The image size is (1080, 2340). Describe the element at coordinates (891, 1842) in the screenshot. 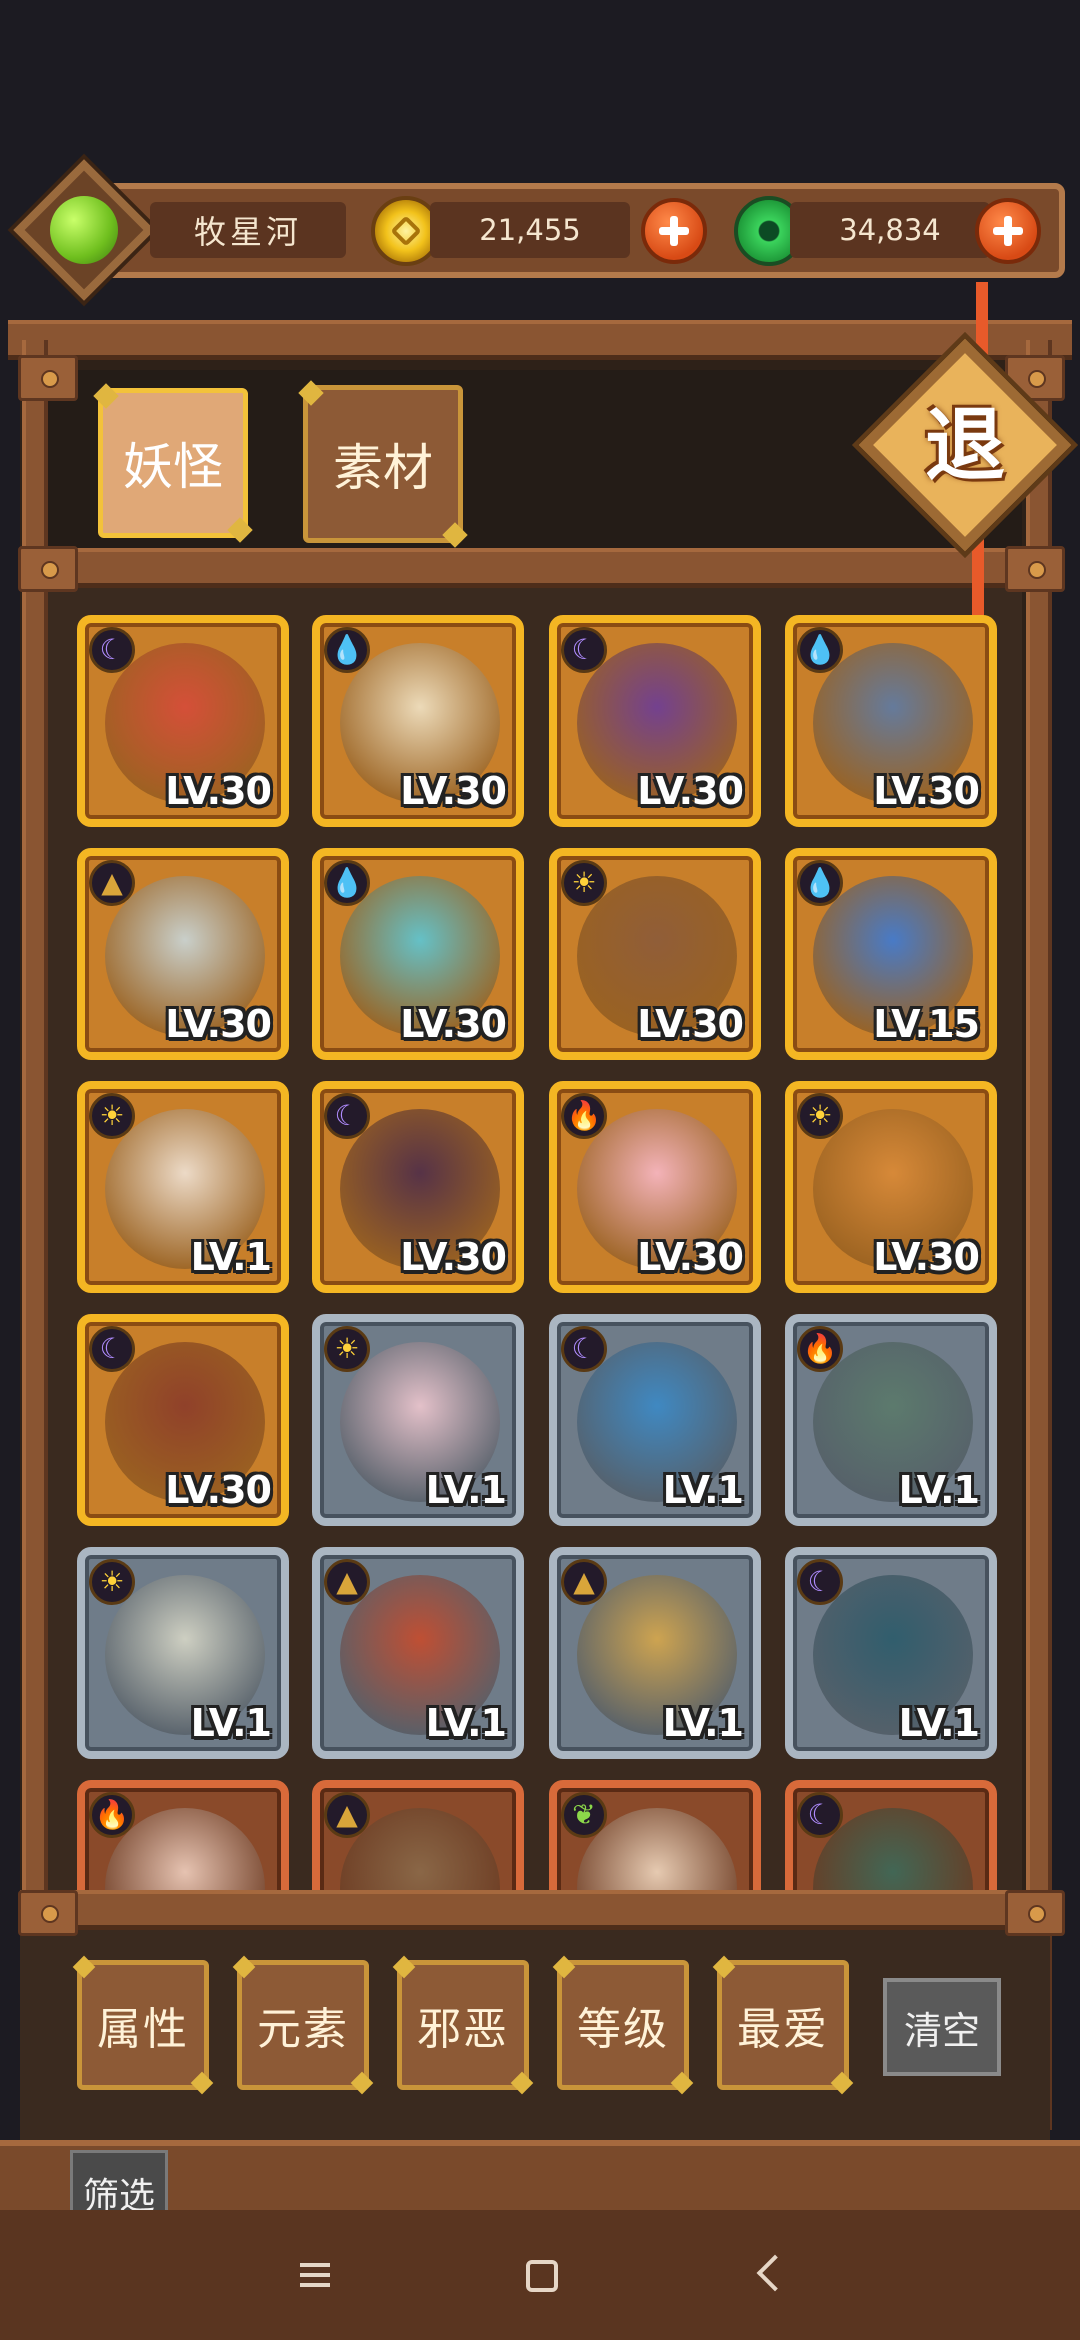

I see `monster-card: ☾` at that location.